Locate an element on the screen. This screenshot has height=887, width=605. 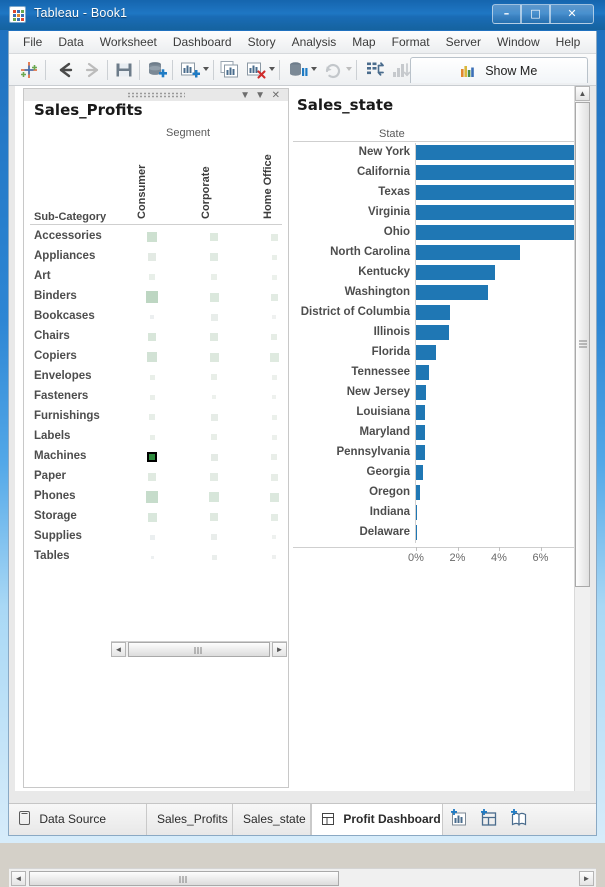
swap-rows-columns-icon is located at coordinates (375, 70).